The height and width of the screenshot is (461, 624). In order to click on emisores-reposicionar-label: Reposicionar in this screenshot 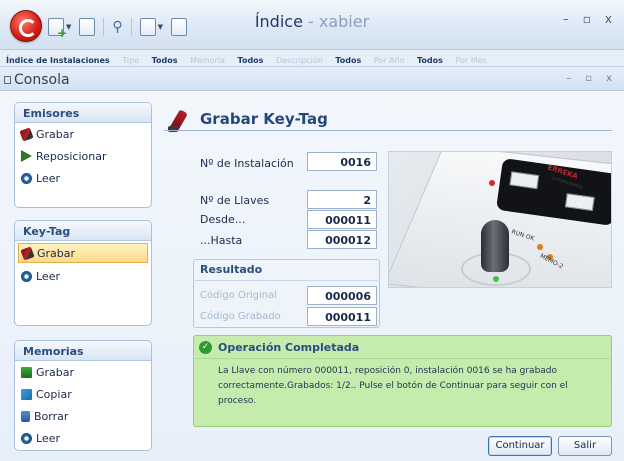, I will do `click(71, 156)`.